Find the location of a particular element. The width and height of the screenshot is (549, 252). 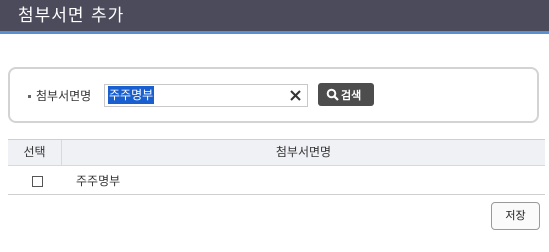

search-button: 검색 is located at coordinates (346, 94).